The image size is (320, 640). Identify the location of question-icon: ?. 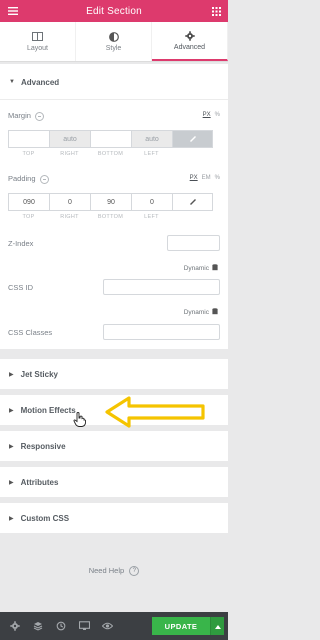
(134, 571).